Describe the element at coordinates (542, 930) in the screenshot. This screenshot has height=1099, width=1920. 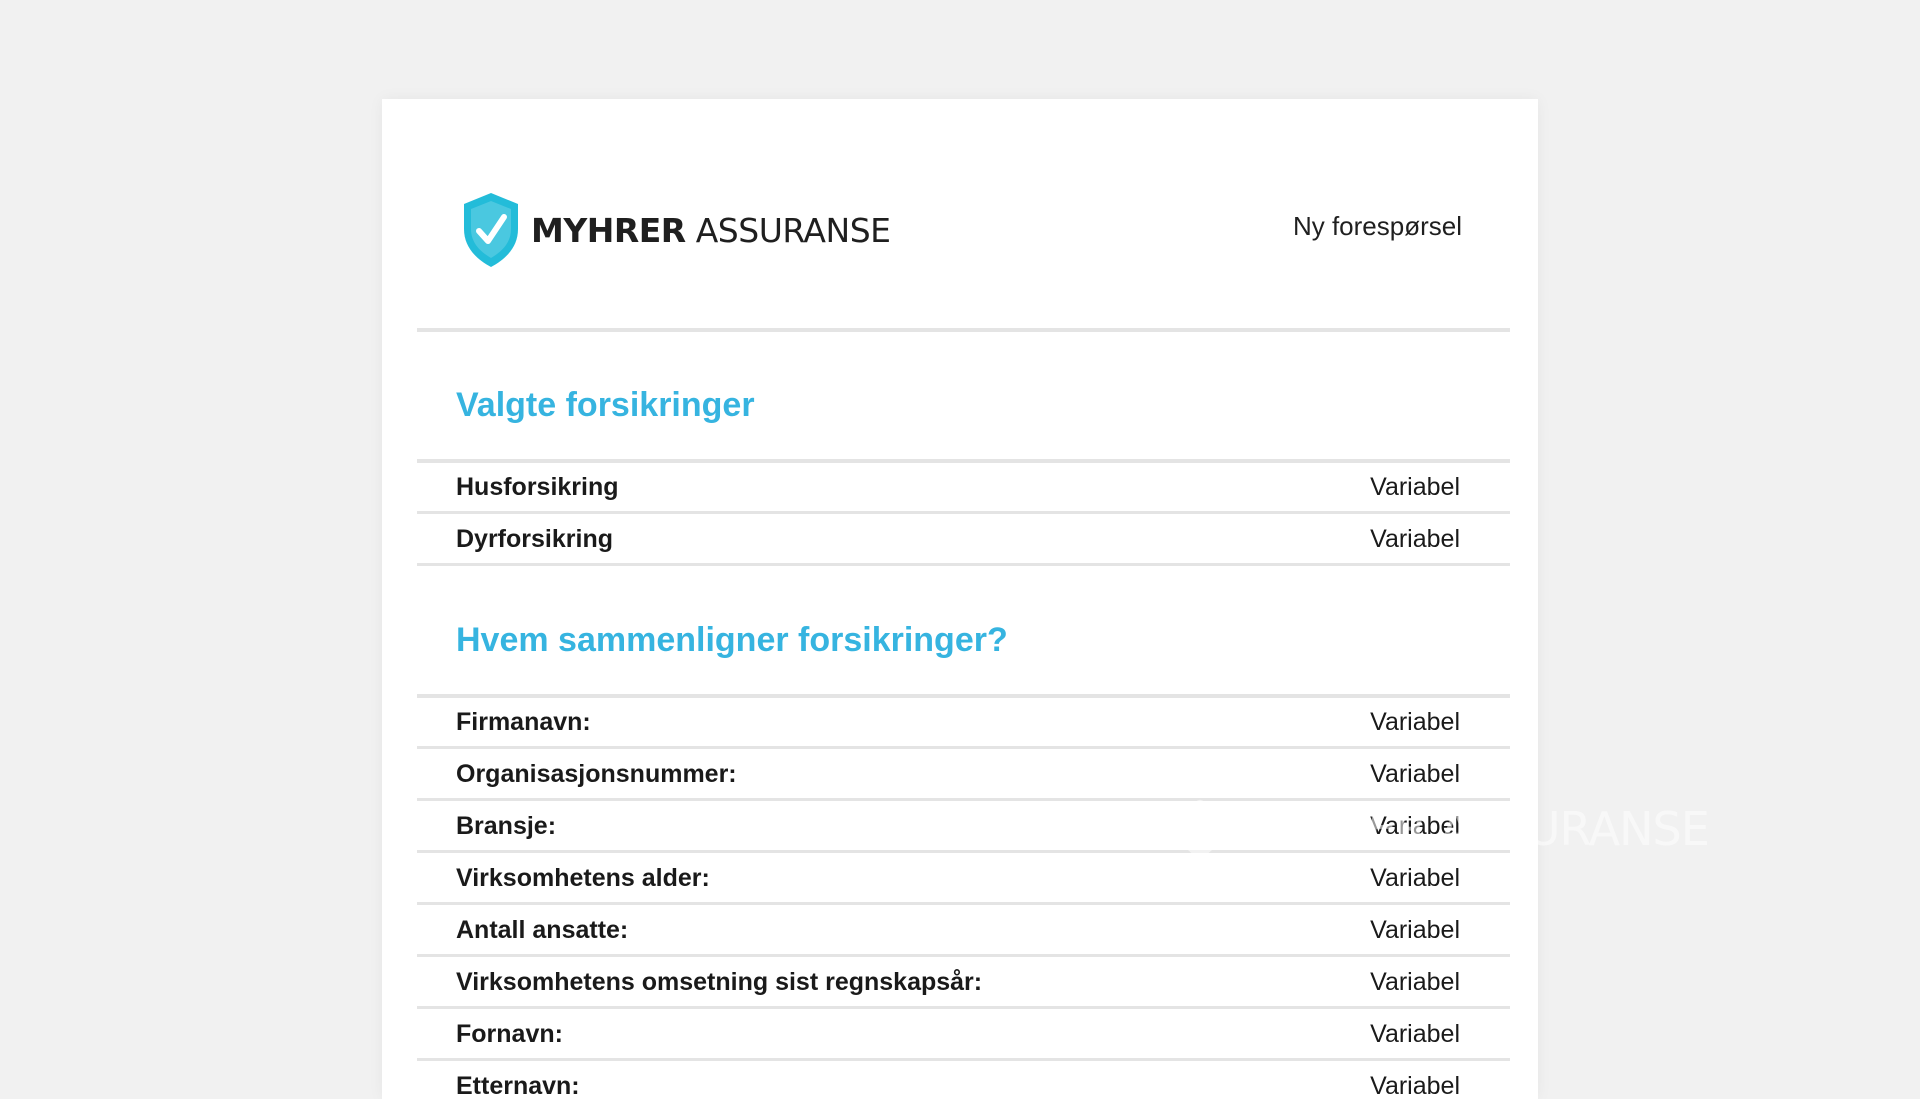
I see `row-label: Antall ansatte:` at that location.